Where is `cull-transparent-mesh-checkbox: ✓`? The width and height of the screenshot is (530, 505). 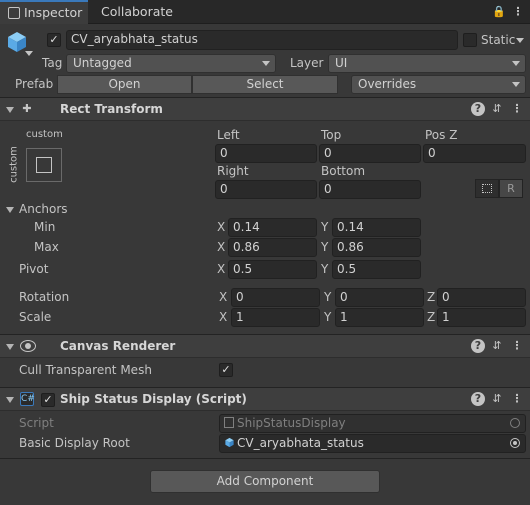 cull-transparent-mesh-checkbox: ✓ is located at coordinates (226, 370).